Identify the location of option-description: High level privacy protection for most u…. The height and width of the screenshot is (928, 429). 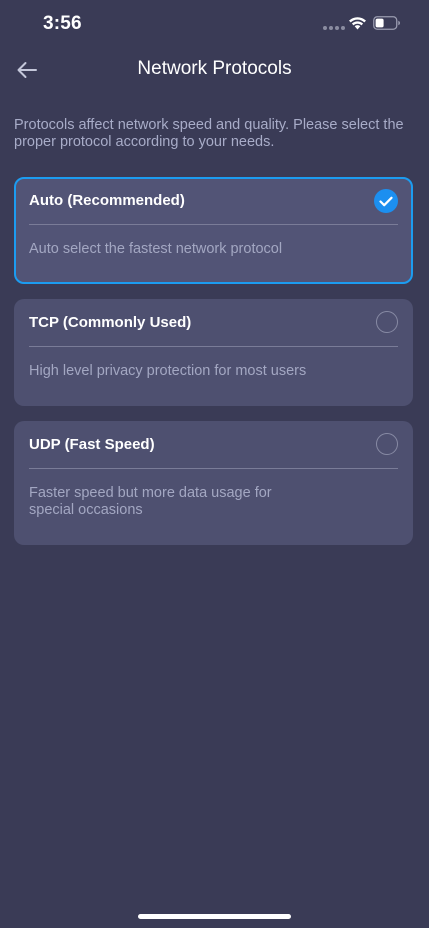
(168, 371).